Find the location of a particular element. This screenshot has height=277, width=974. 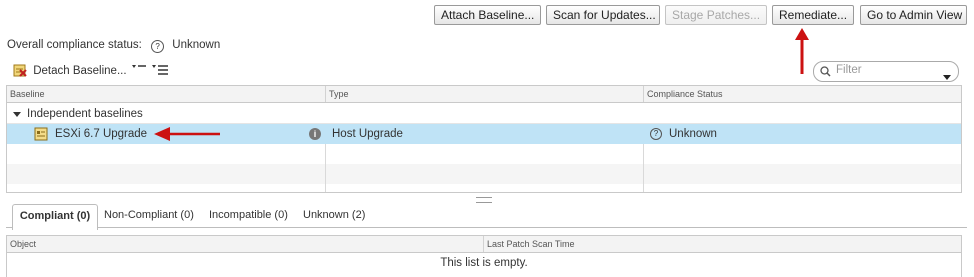

column-header-type: Type is located at coordinates (485, 94).